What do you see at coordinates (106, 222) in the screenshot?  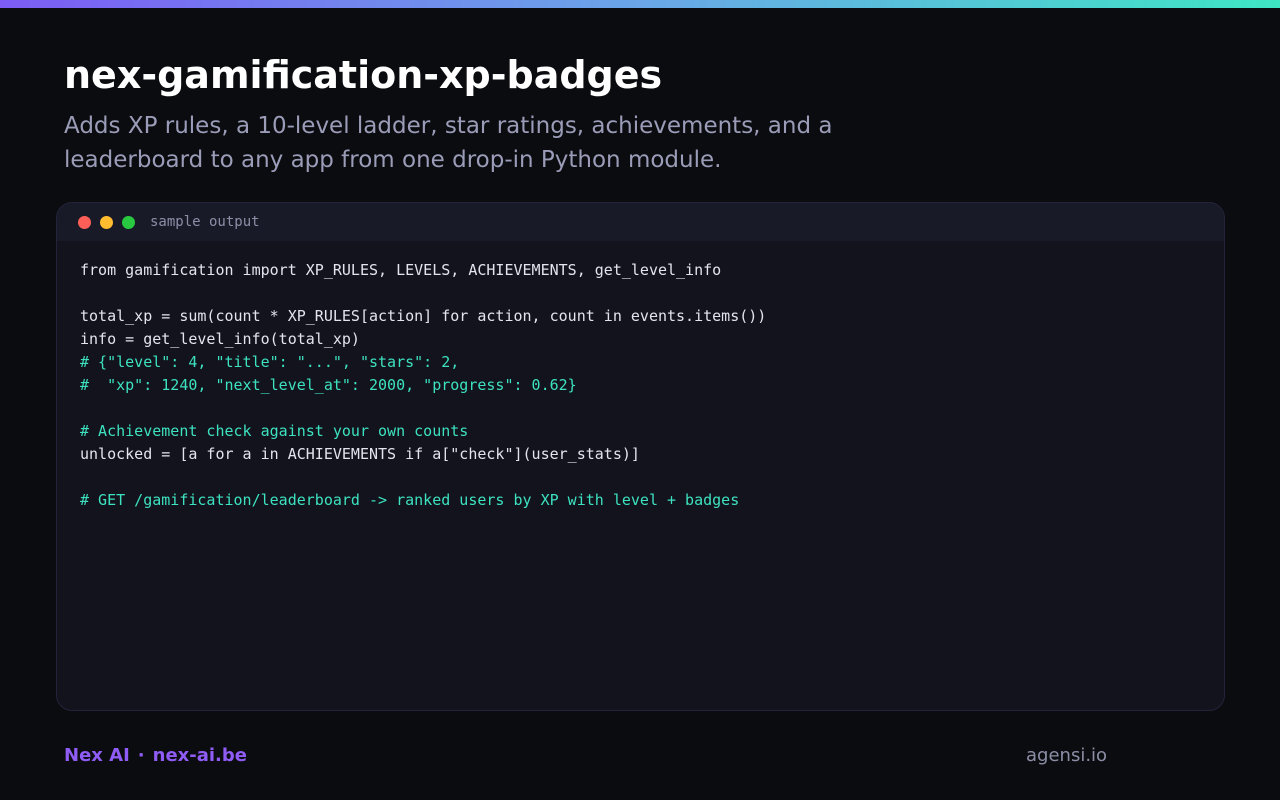 I see `minimize-dot-icon` at bounding box center [106, 222].